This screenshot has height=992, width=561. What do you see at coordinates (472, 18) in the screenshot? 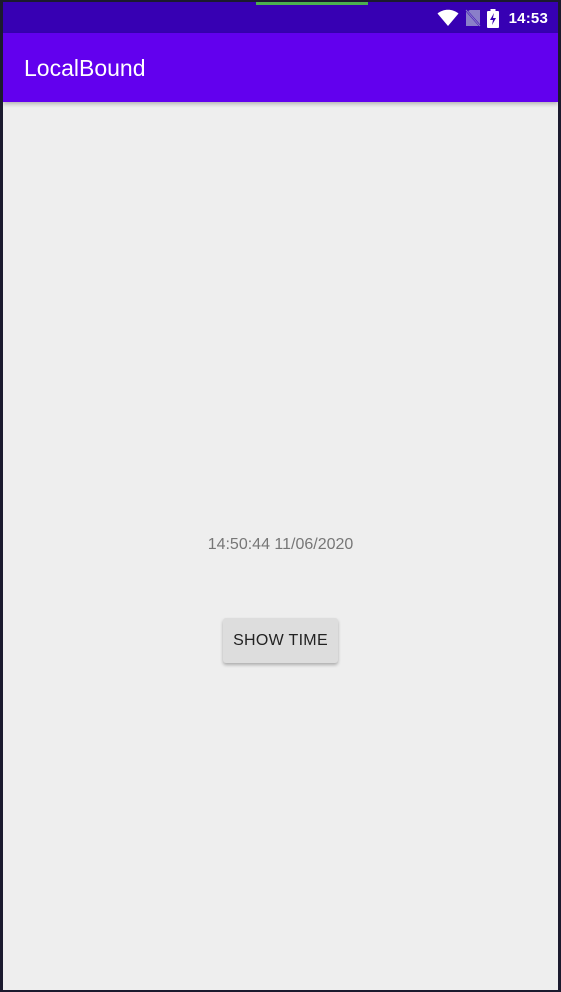
I see `no-sim-icon` at bounding box center [472, 18].